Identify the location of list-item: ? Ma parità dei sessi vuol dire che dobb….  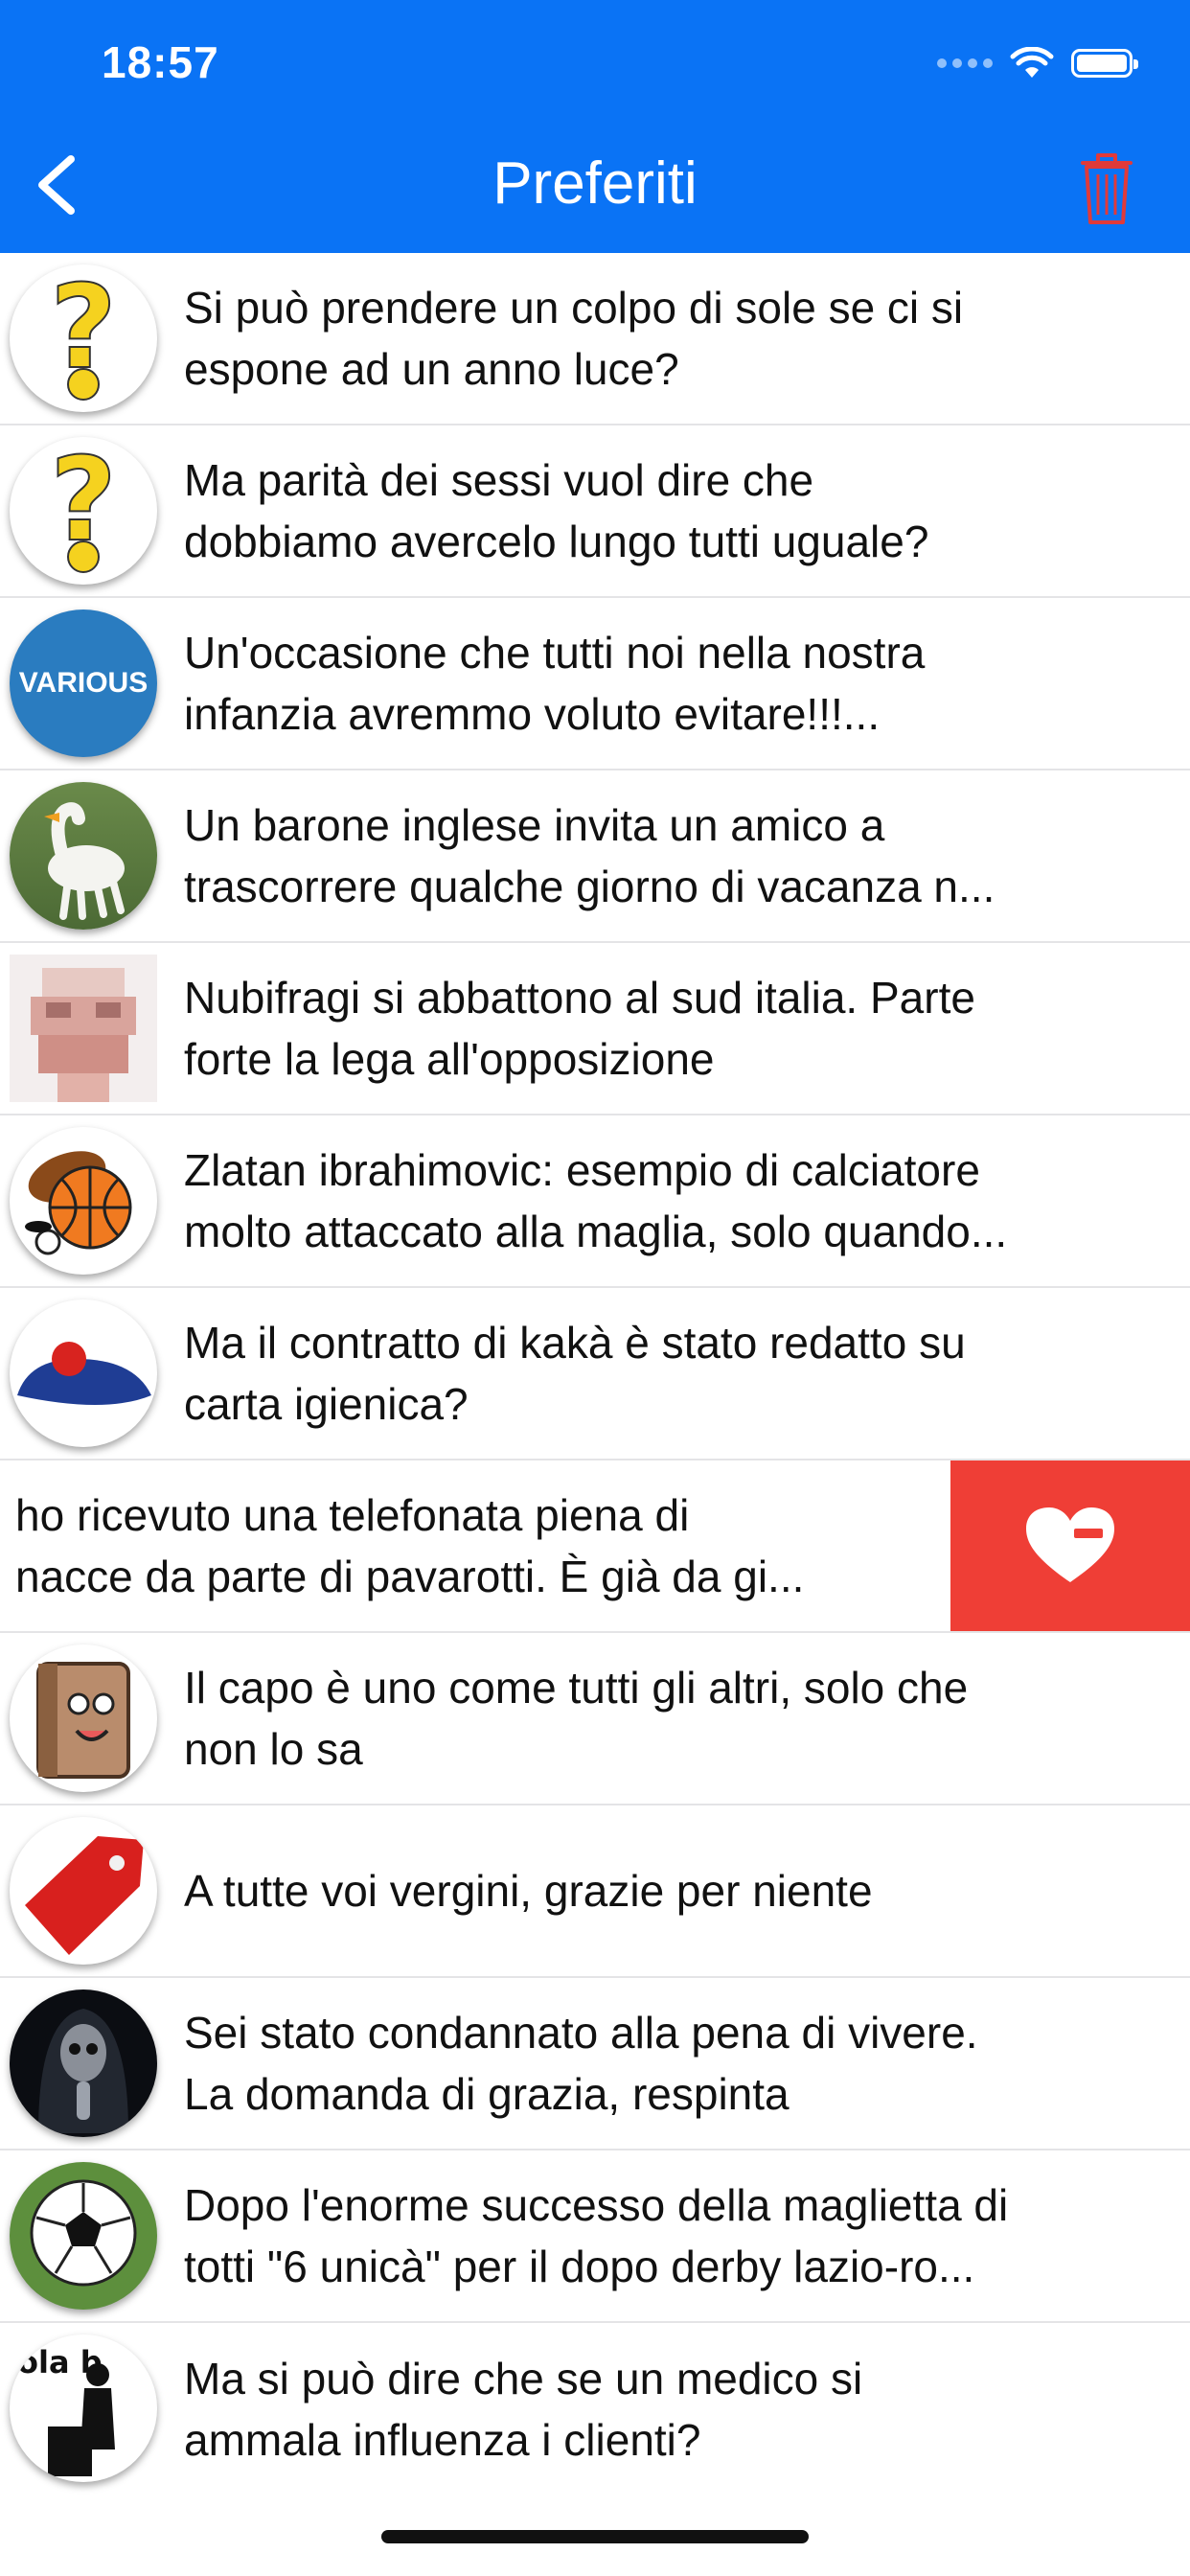
(595, 512).